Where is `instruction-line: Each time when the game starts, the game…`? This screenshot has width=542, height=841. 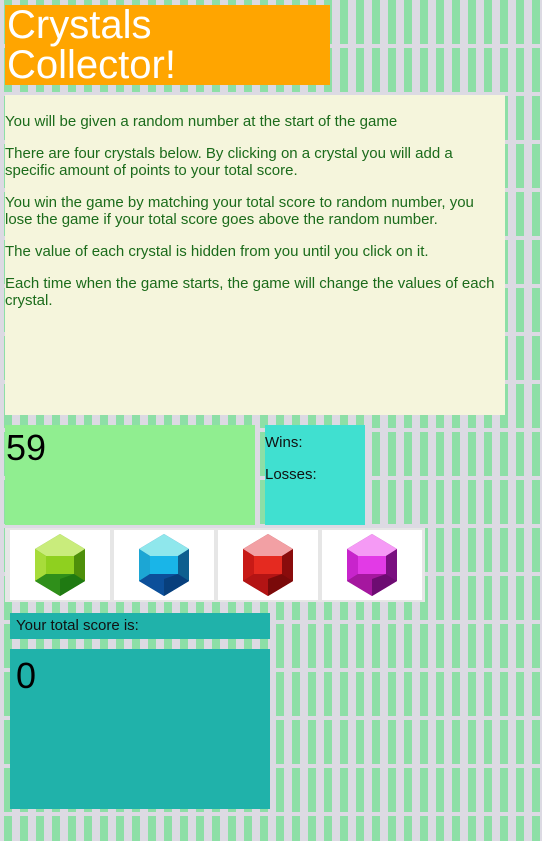
instruction-line: Each time when the game starts, the game… is located at coordinates (250, 292).